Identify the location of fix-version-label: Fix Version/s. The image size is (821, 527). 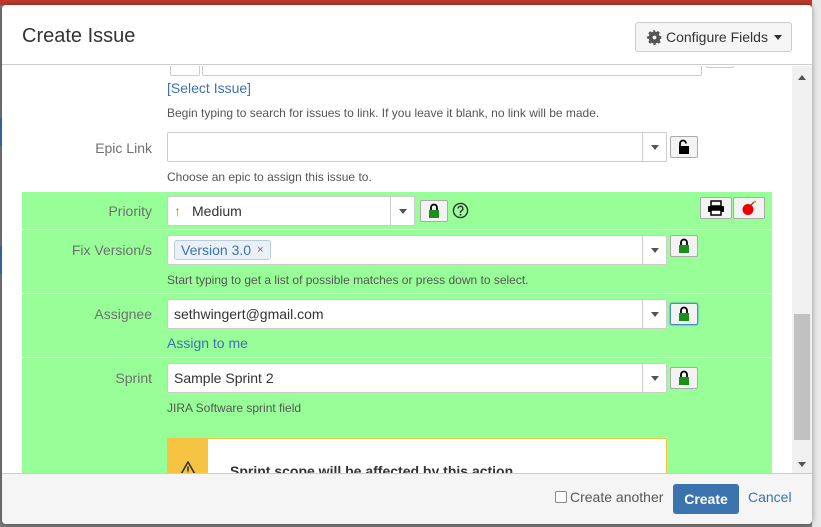
(111, 250).